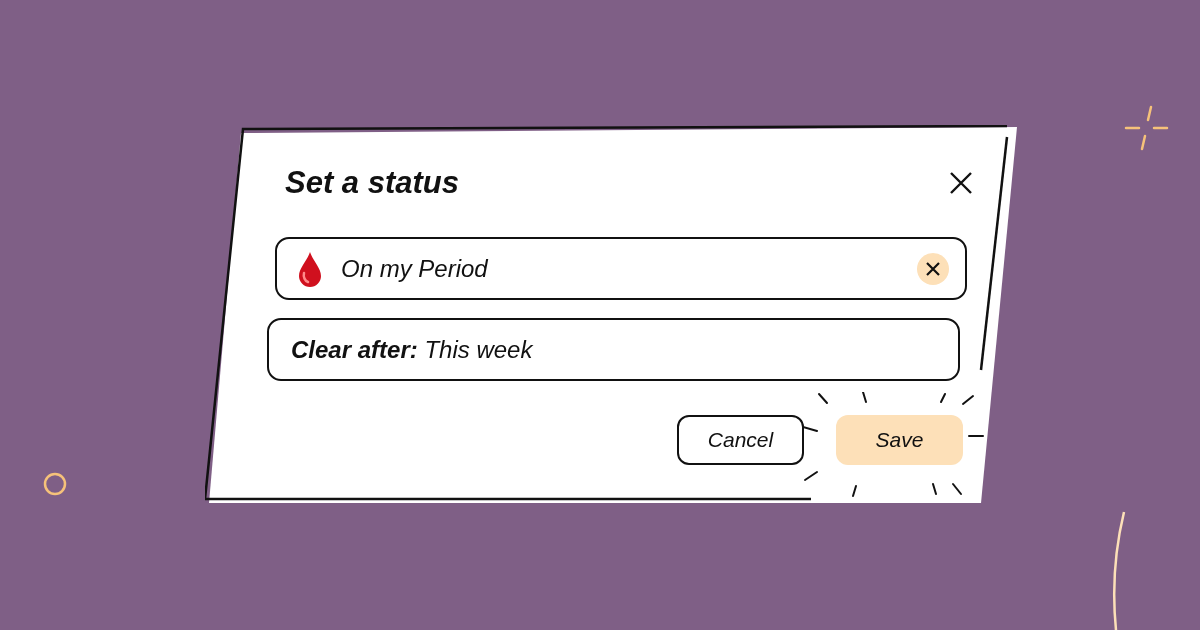  What do you see at coordinates (1146, 128) in the screenshot?
I see `sparkle-icon` at bounding box center [1146, 128].